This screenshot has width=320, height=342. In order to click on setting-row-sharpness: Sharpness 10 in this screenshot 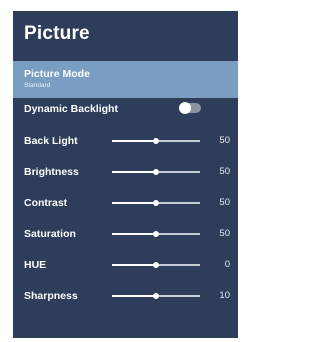, I will do `click(125, 296)`.